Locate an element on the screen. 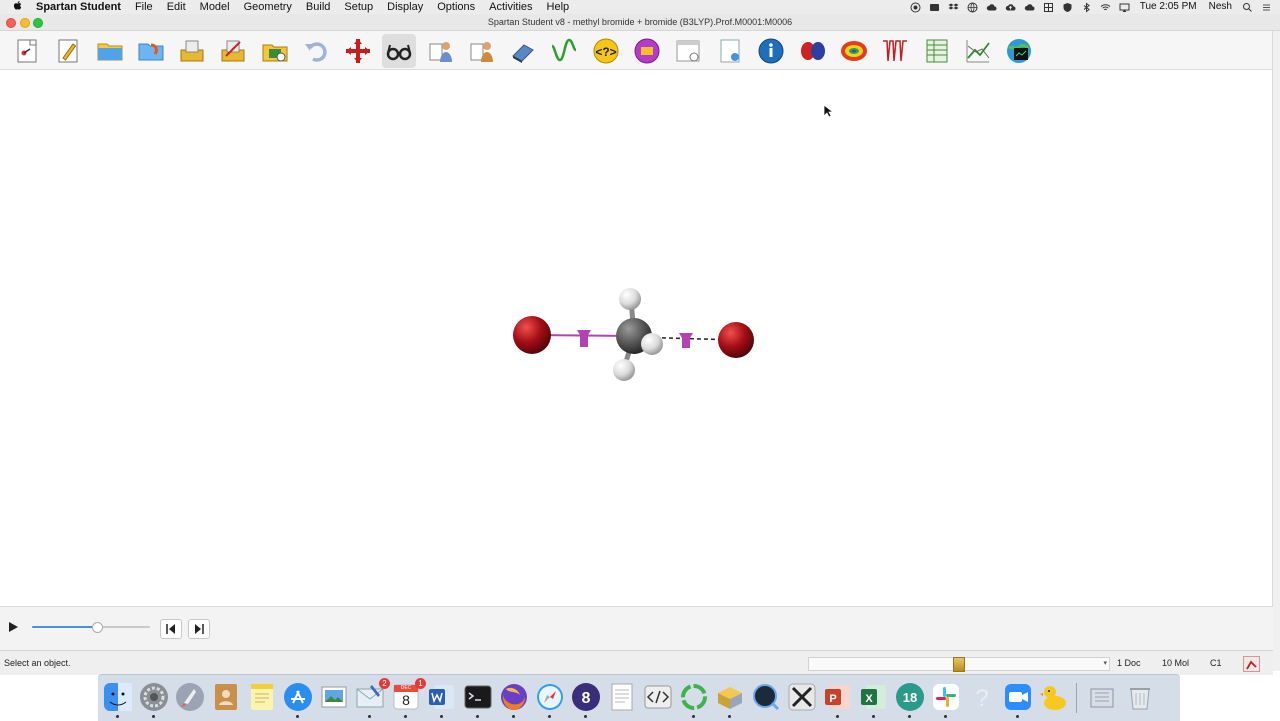 This screenshot has height=721, width=1280. calendar-icon: DEC 8 1 is located at coordinates (408, 698).